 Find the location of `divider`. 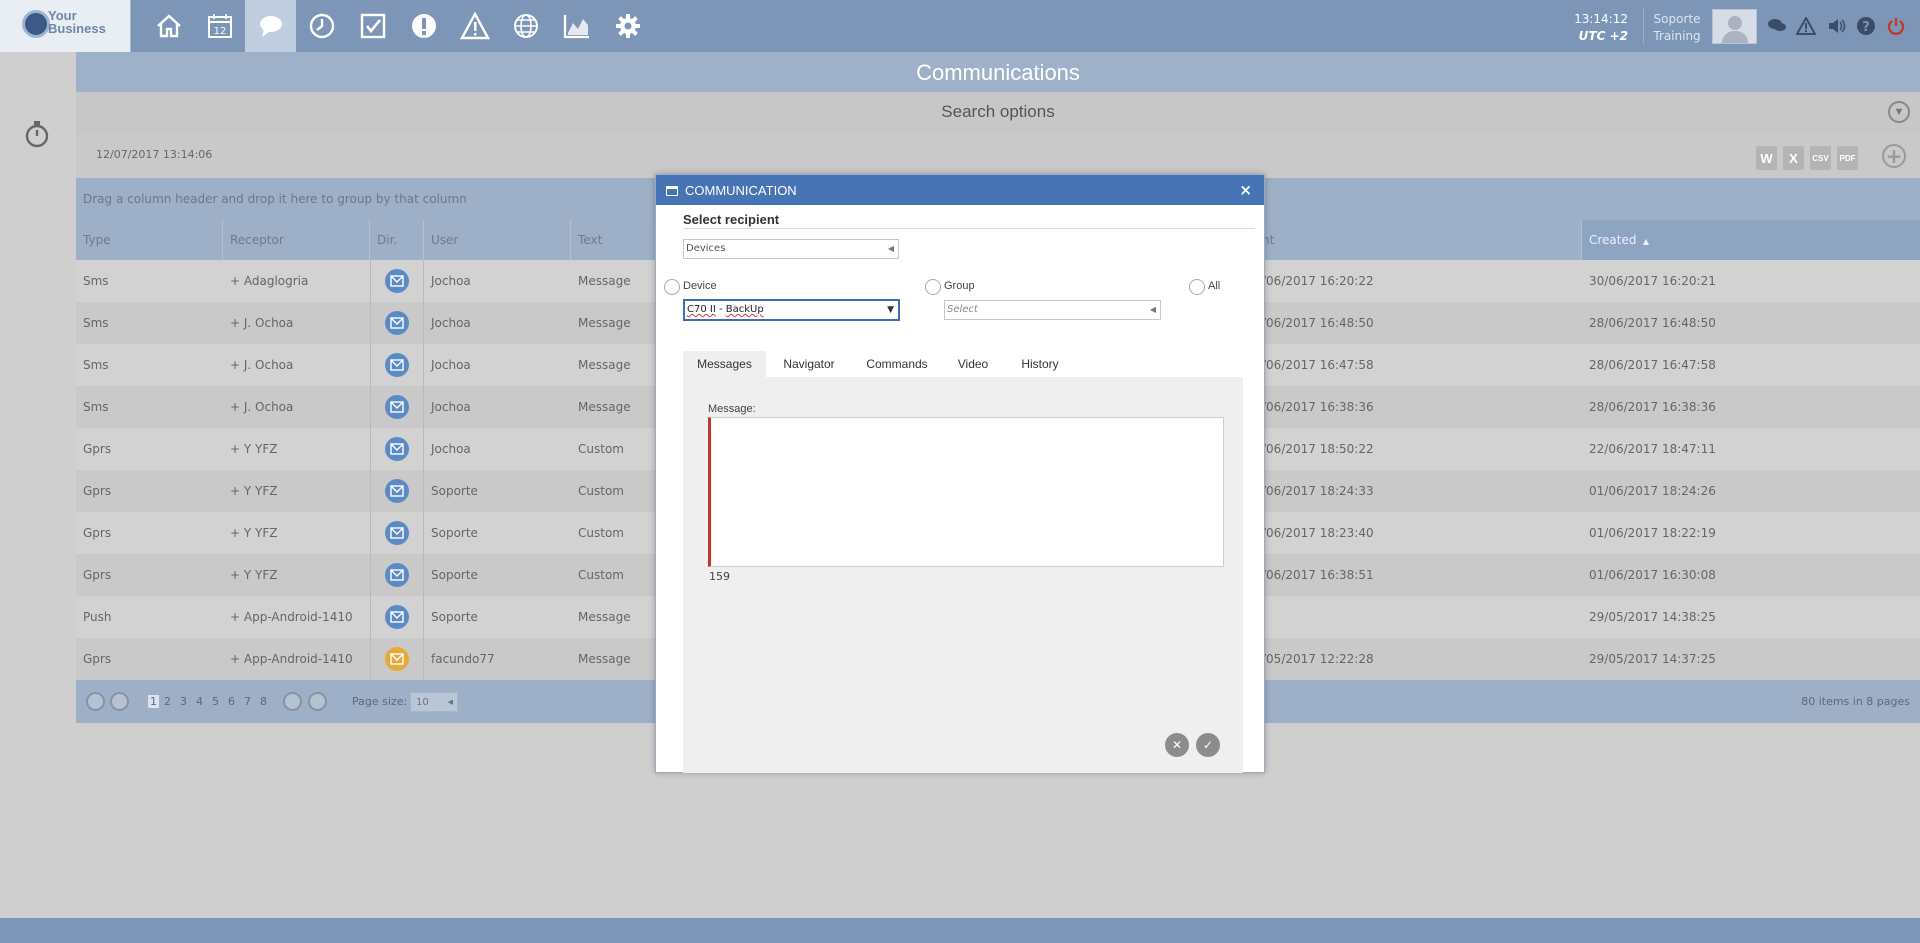

divider is located at coordinates (969, 228).